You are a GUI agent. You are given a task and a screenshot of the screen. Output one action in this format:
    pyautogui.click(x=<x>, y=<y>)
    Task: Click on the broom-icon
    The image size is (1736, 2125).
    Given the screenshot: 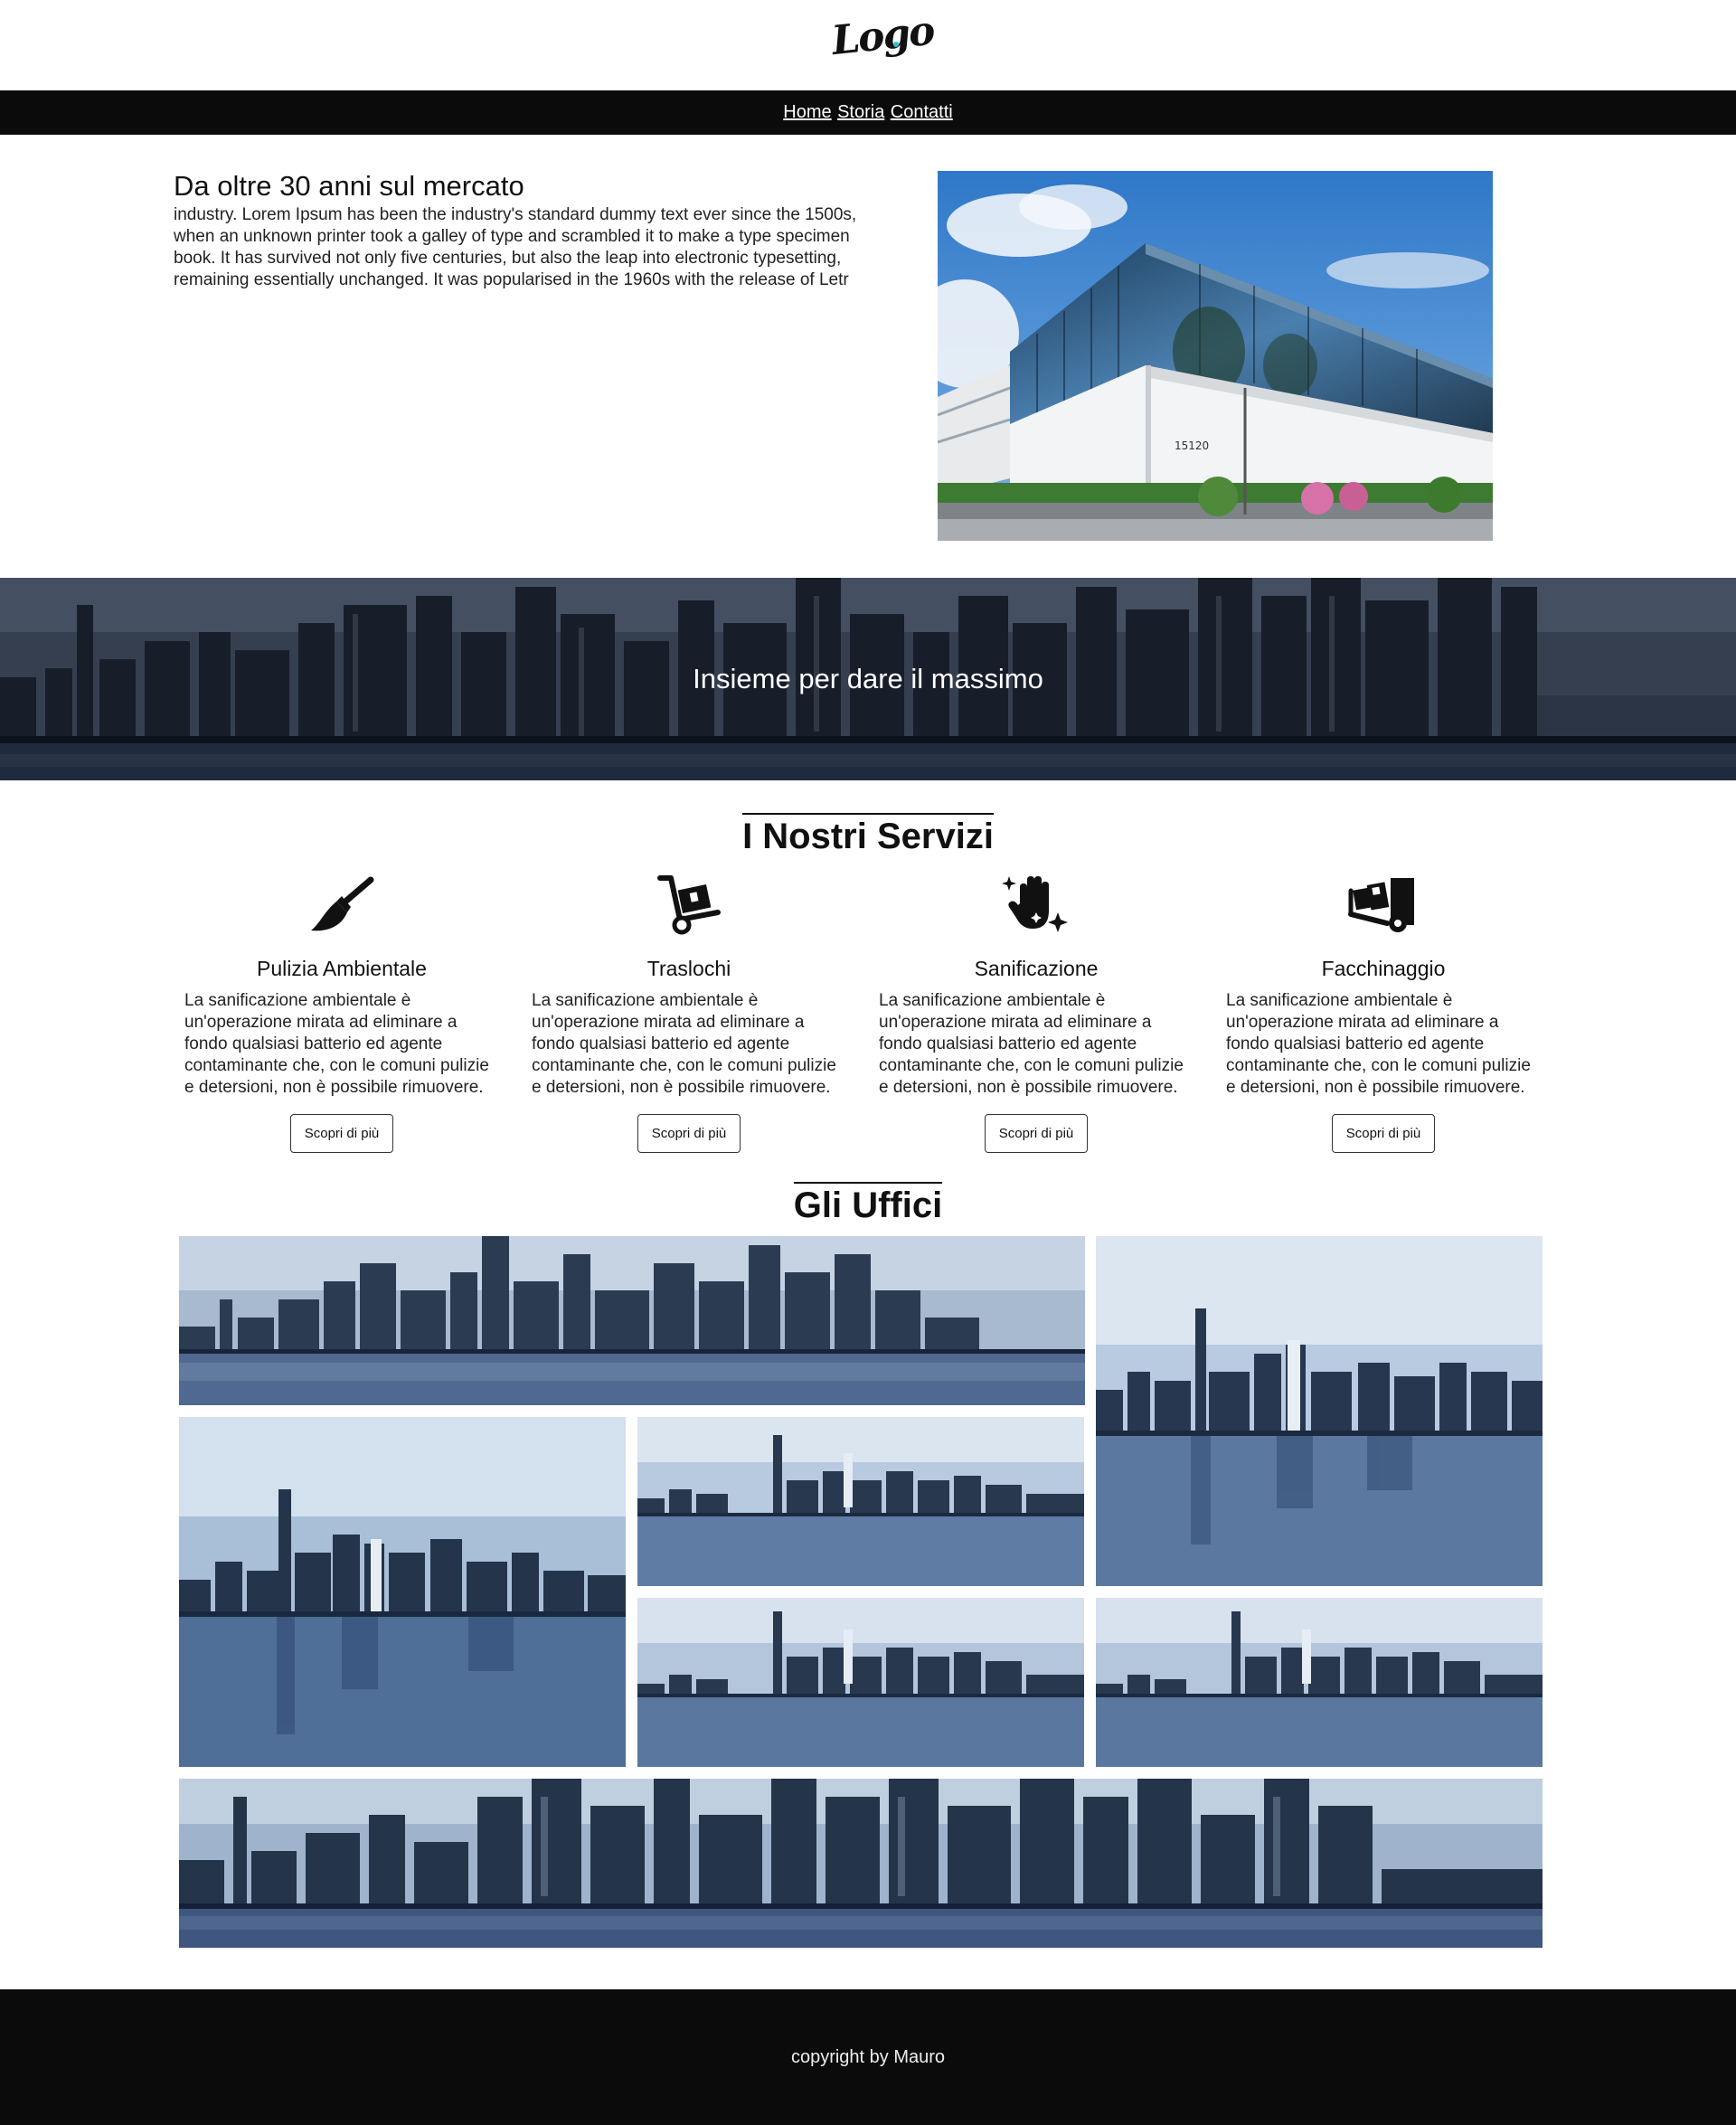 What is the action you would take?
    pyautogui.click(x=342, y=905)
    